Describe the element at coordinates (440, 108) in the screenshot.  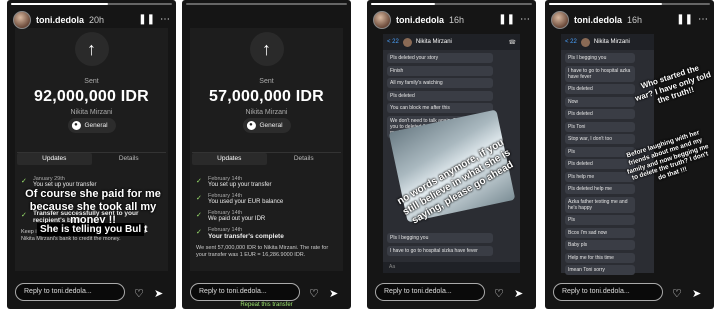
I see `message-bubble: You can block me after this` at that location.